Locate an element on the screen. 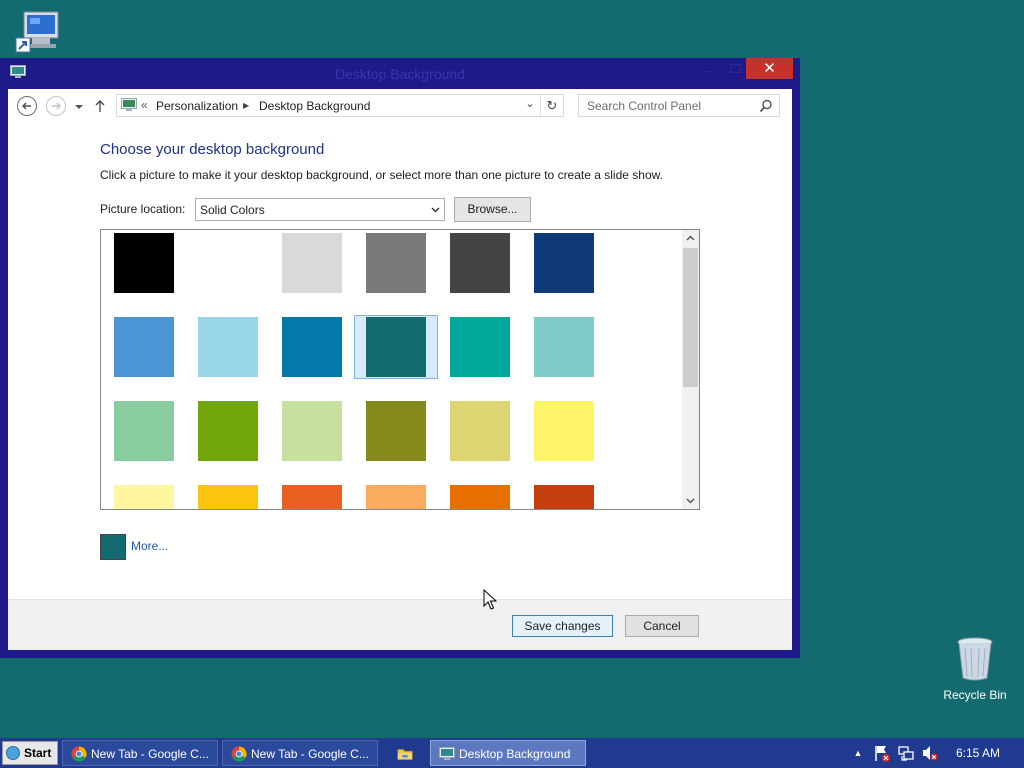  close-button: ✕ is located at coordinates (769, 68).